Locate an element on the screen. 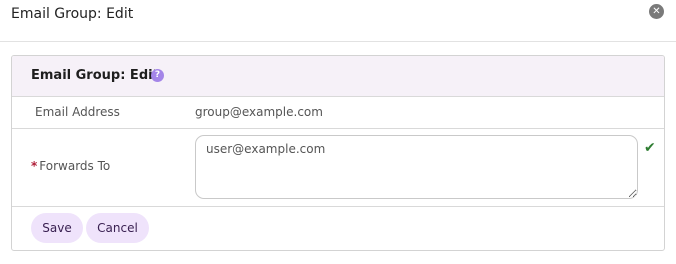 The image size is (676, 264). dialog-title: Email Group: Edit is located at coordinates (72, 14).